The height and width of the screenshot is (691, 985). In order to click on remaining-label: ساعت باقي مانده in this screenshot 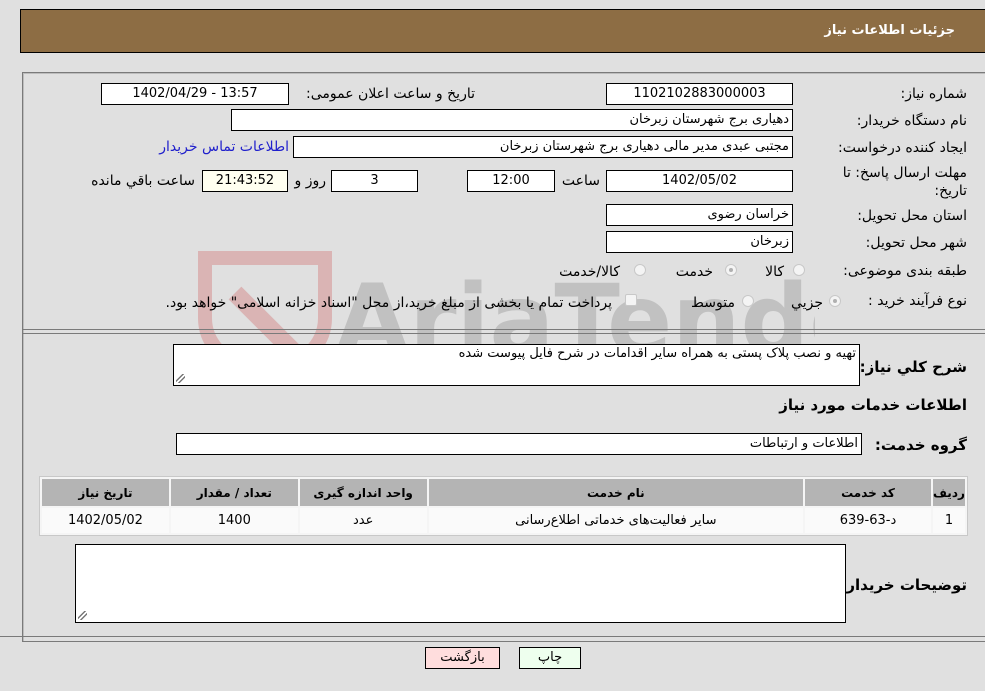, I will do `click(143, 181)`.